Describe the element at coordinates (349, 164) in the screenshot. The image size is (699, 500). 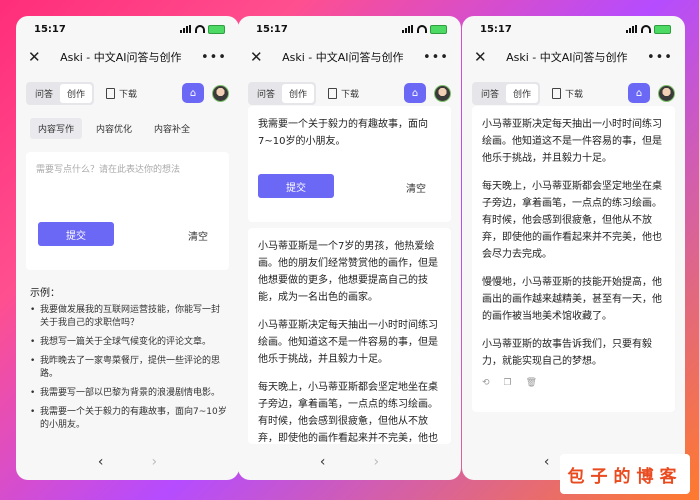
I see `prompt-card: 我需要一个关于毅力的有趣故事，面向7~10岁的小朋友。 提交 清空` at that location.